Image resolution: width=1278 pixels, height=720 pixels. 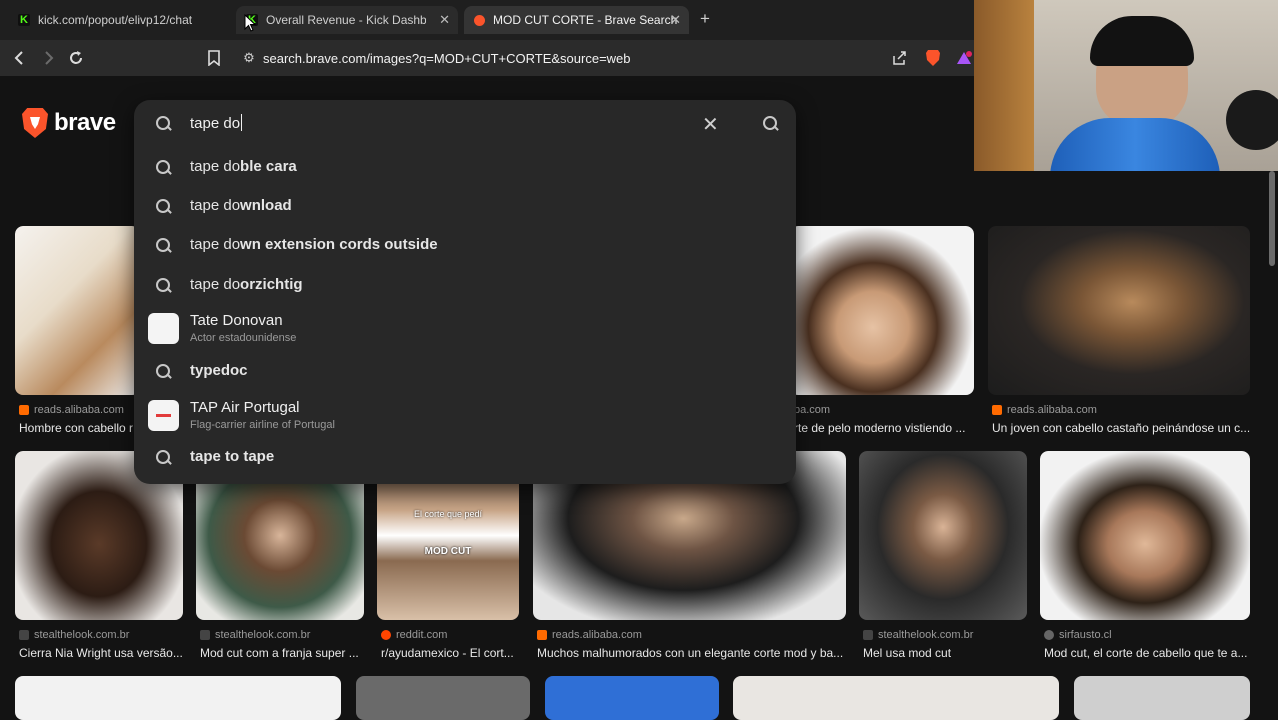 I want to click on suggestion-item: tape download, so click(x=465, y=206).